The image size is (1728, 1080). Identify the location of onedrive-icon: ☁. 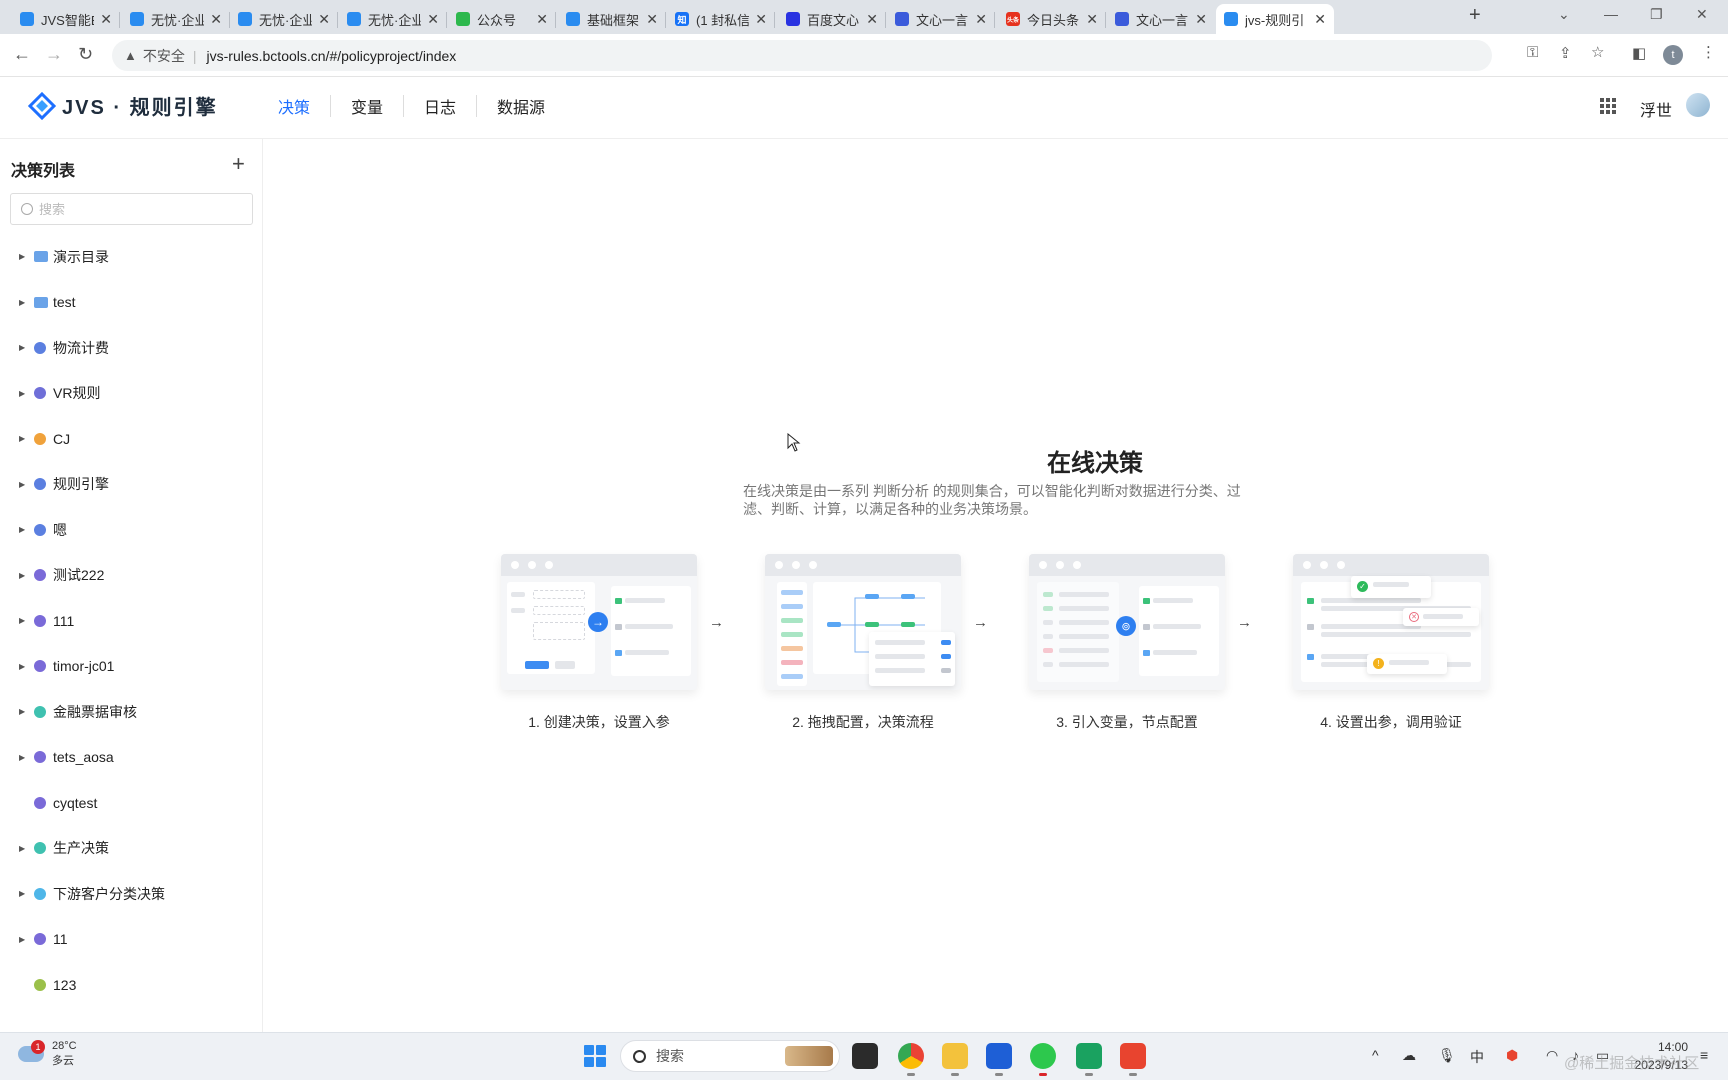
(1409, 1055).